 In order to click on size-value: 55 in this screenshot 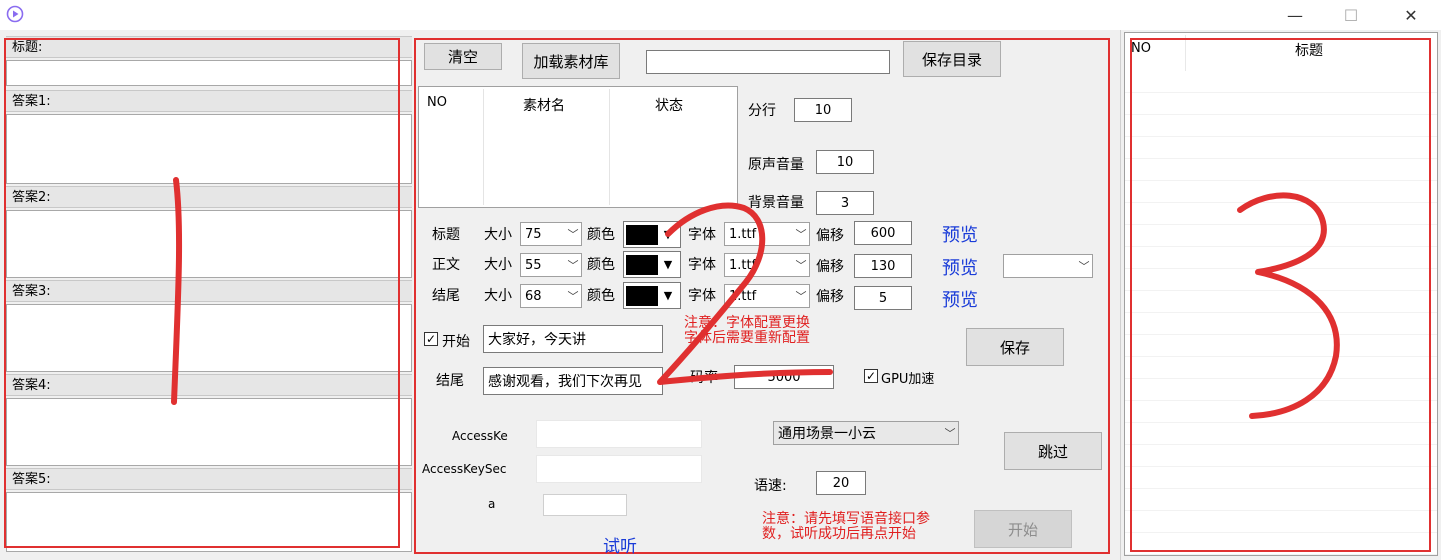, I will do `click(533, 265)`.